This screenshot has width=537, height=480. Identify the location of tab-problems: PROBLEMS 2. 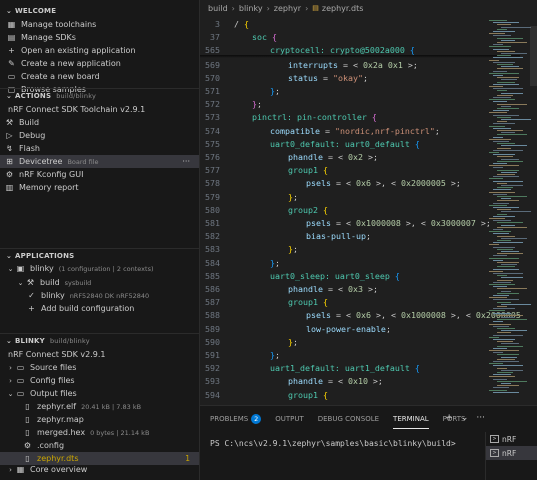
(236, 419).